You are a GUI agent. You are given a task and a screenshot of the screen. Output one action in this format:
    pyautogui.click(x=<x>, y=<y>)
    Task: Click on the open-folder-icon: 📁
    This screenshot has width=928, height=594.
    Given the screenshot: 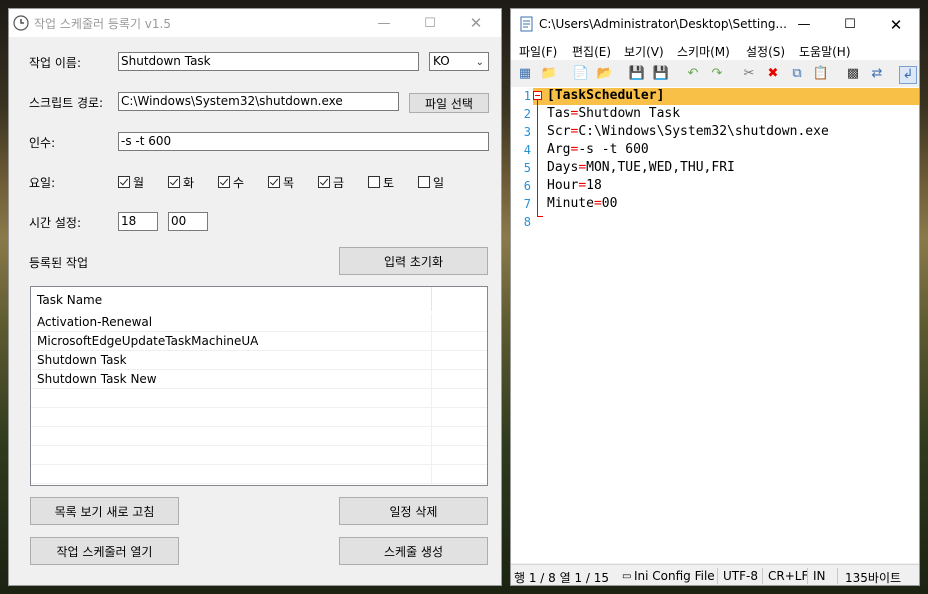 What is the action you would take?
    pyautogui.click(x=549, y=74)
    